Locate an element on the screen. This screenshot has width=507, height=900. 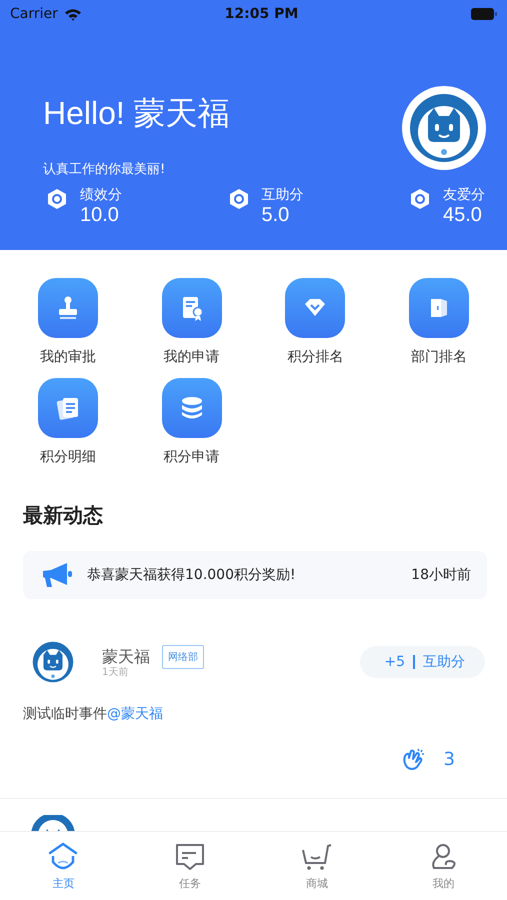
wifi-icon is located at coordinates (73, 14).